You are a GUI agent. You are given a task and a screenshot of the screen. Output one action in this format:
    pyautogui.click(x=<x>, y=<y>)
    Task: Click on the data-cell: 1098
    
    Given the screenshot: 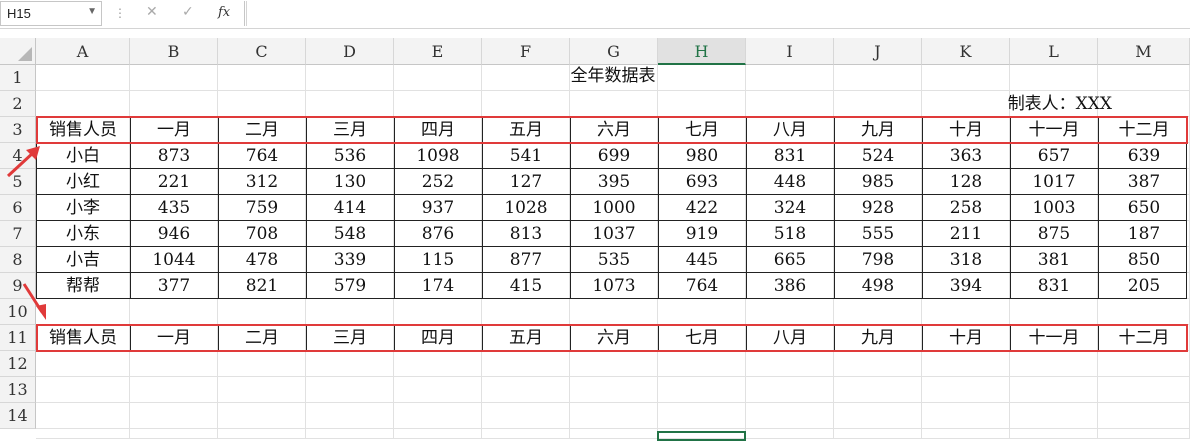 What is the action you would take?
    pyautogui.click(x=438, y=156)
    